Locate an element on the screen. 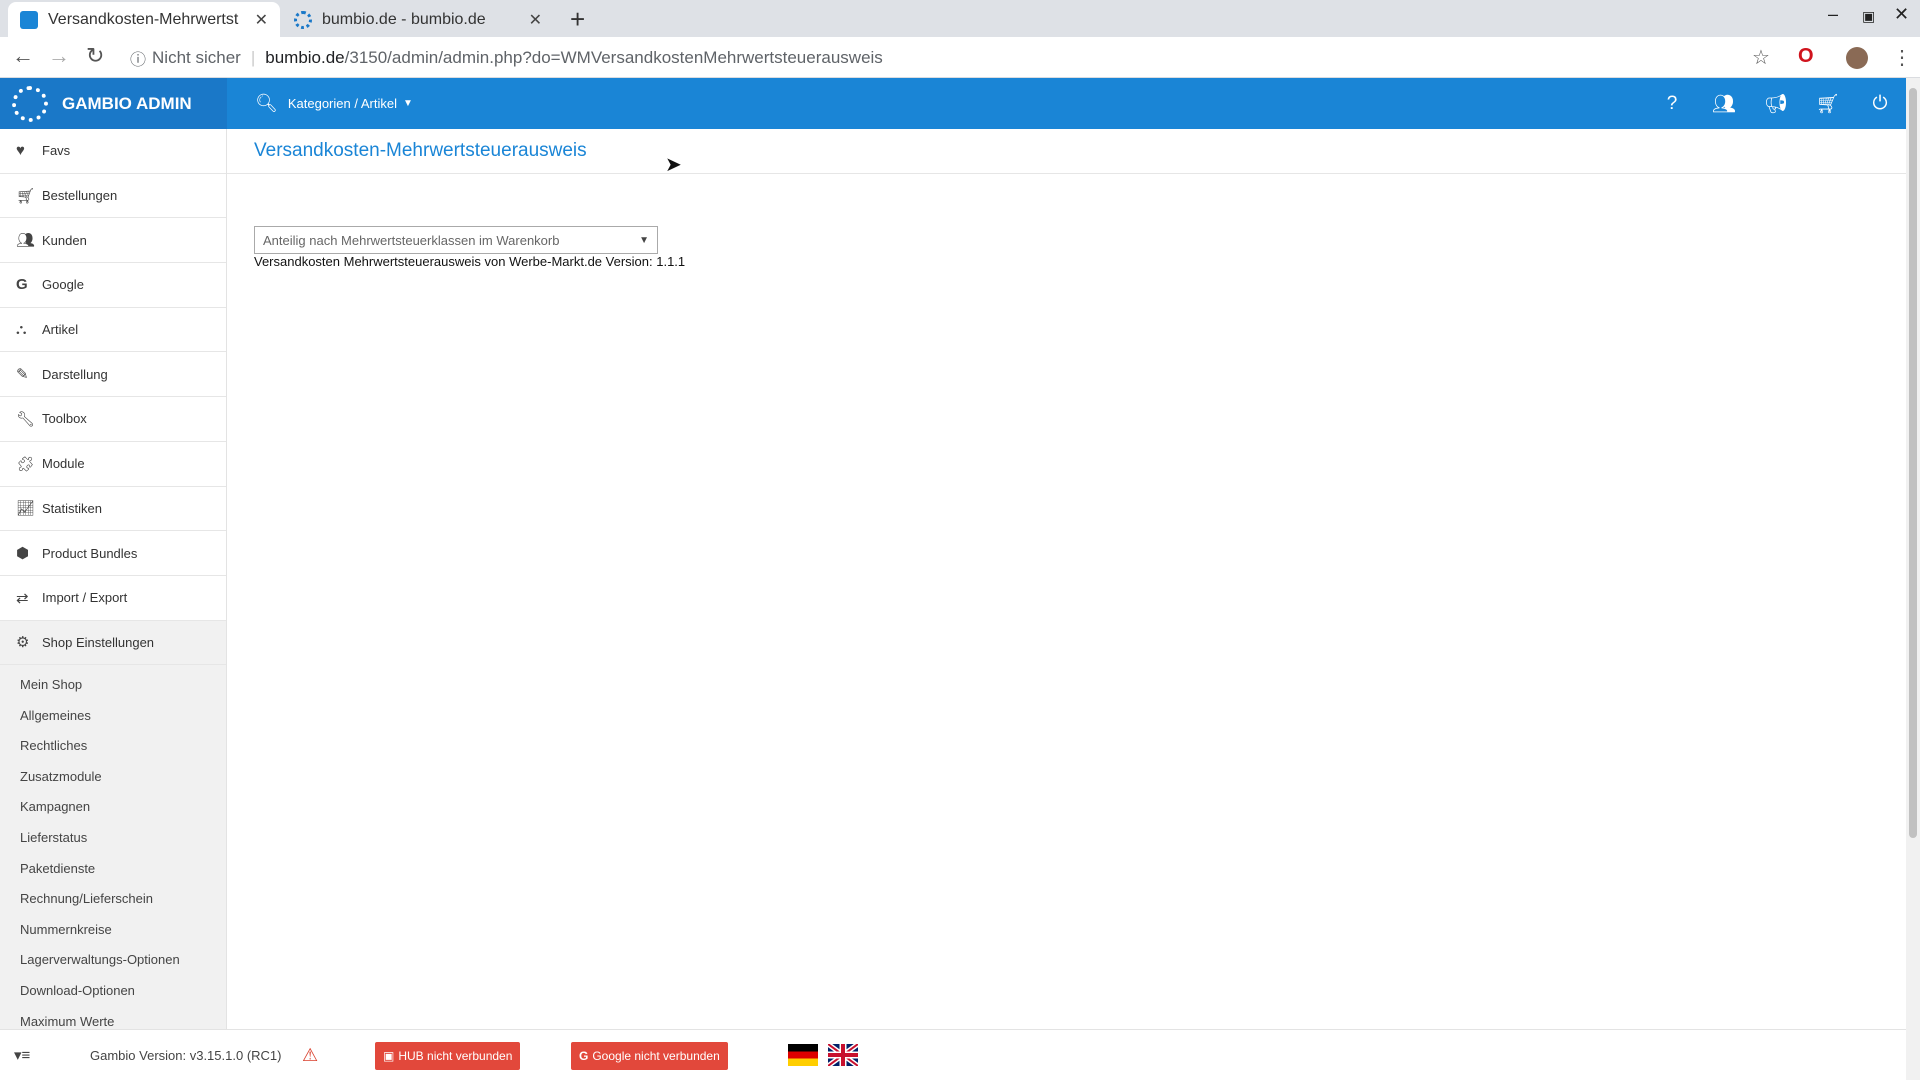 This screenshot has width=1920, height=1080. maximize-icon: ▣ is located at coordinates (1868, 16).